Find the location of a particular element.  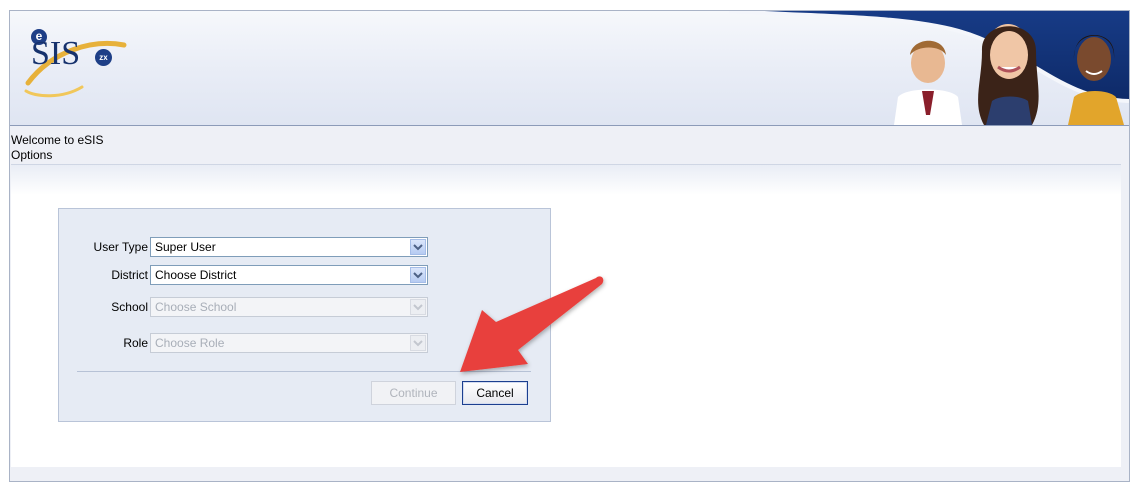

page-subtitle: Options is located at coordinates (32, 155).